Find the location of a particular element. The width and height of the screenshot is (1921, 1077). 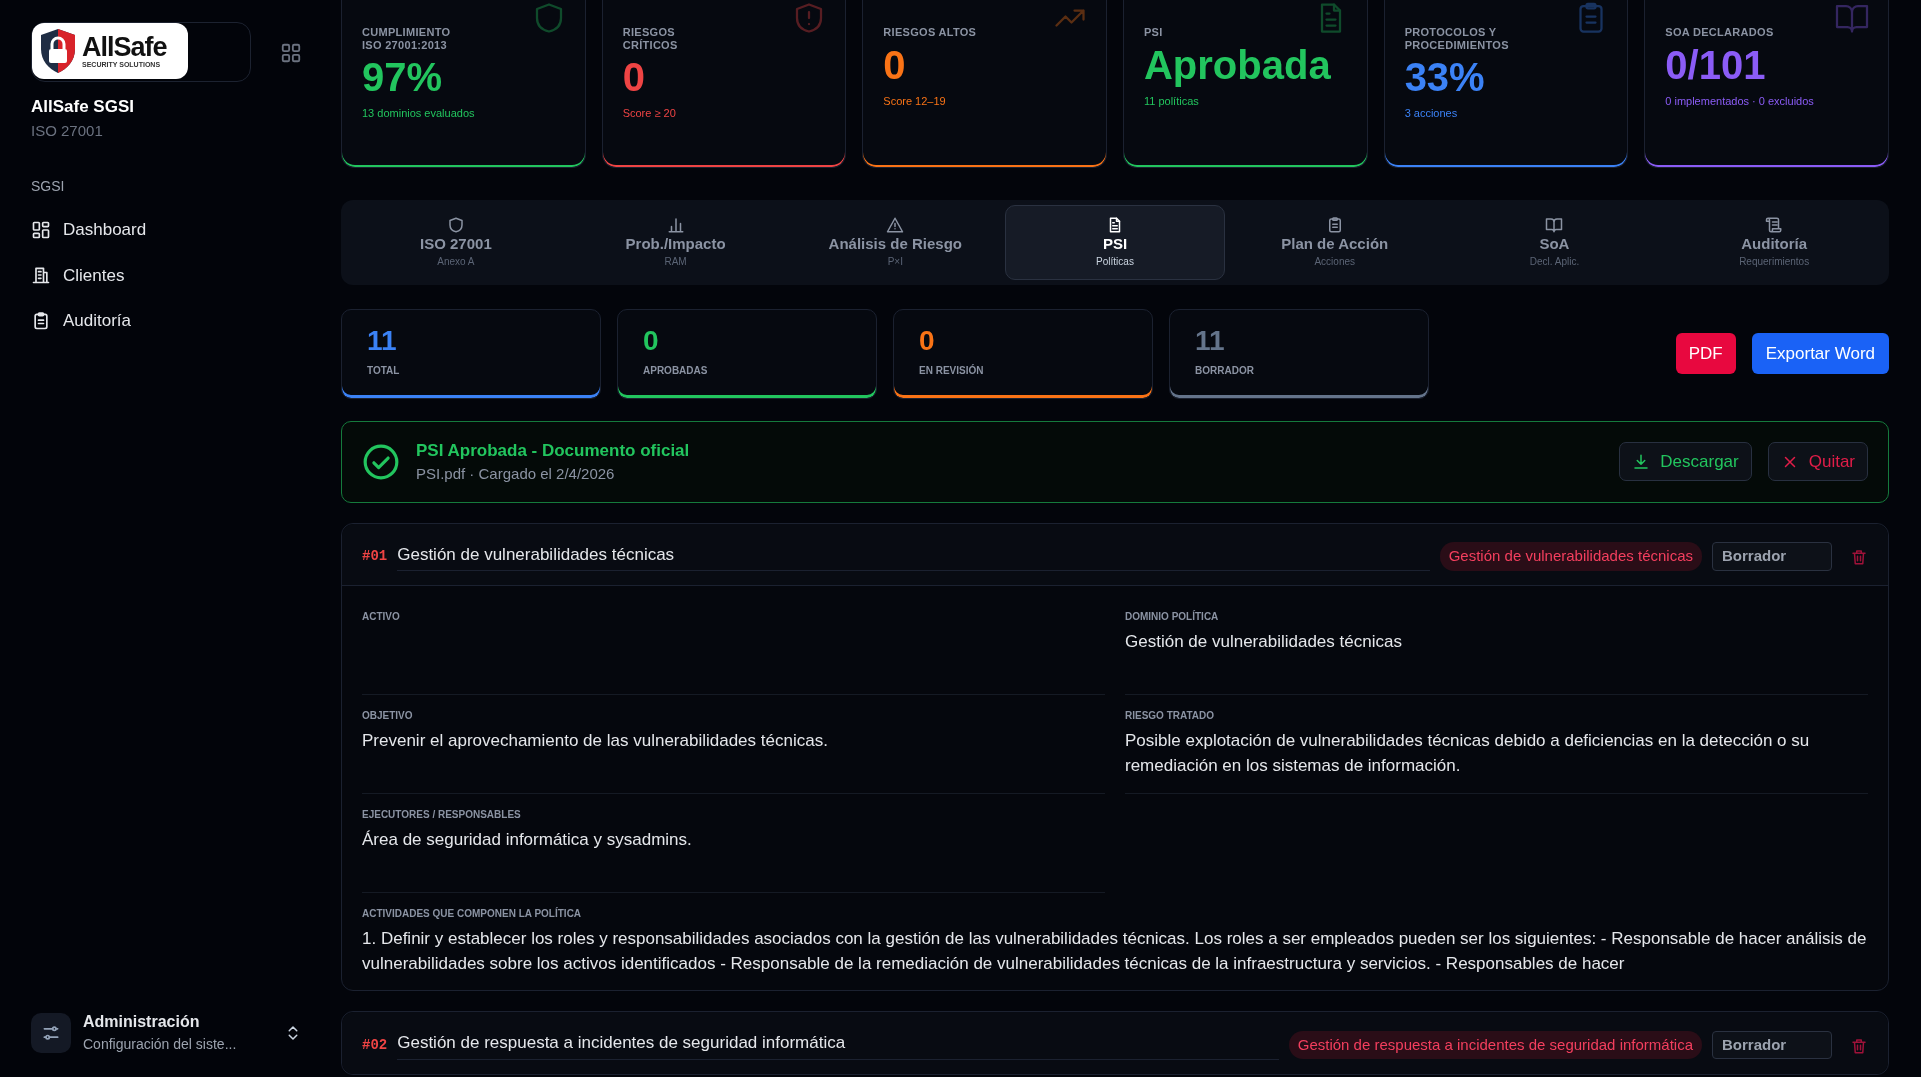

kpi-value: 33% is located at coordinates (1445, 77).